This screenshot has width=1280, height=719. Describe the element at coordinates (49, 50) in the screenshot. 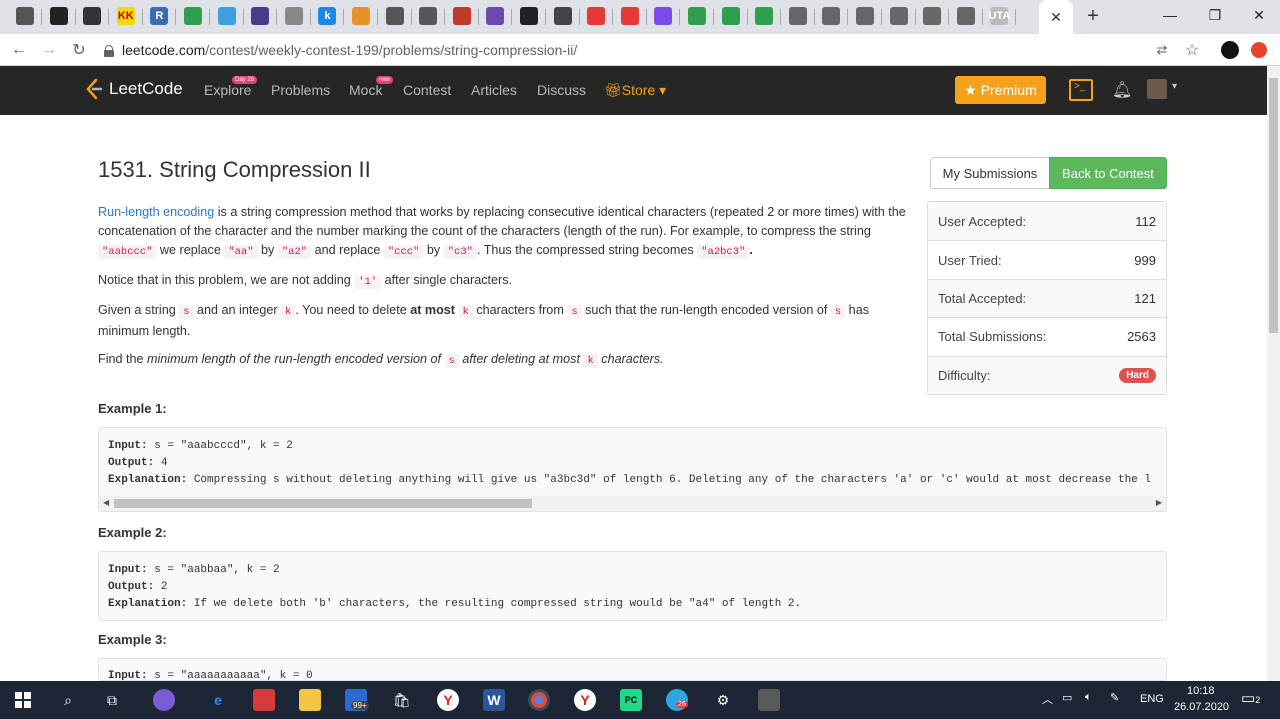

I see `forward-arrow-icon: →` at that location.